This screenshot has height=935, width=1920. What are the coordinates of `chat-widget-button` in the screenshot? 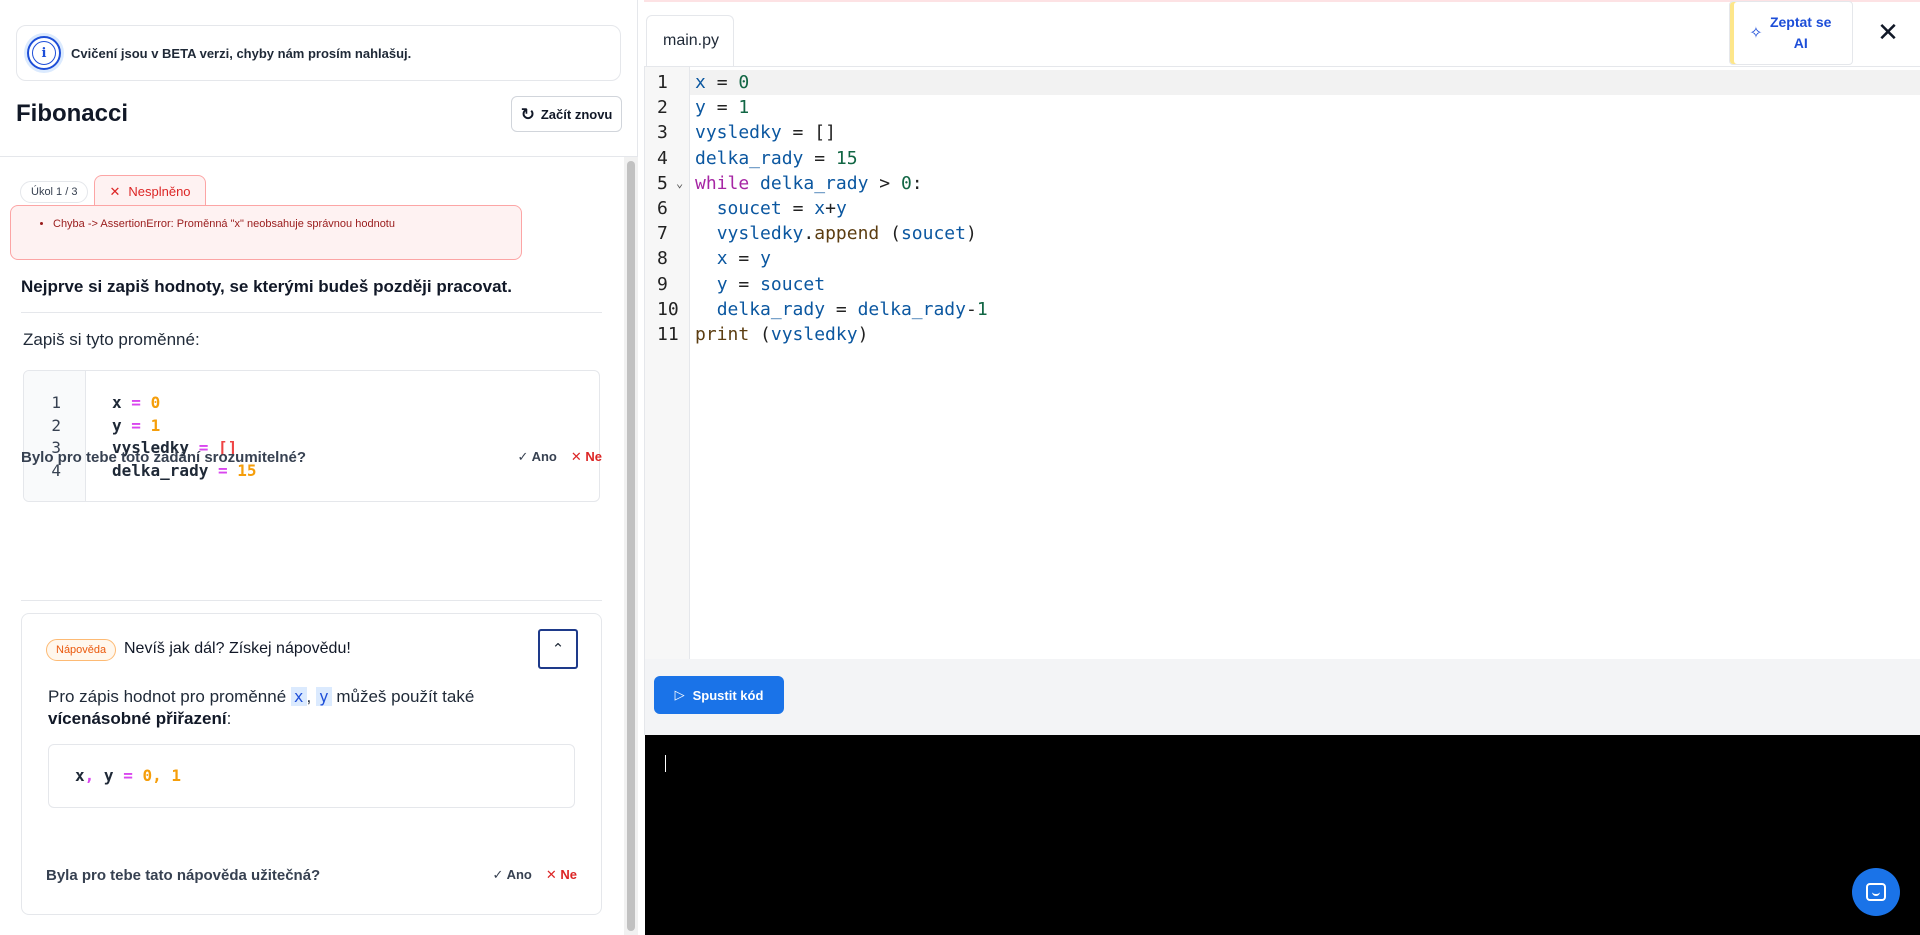 It's located at (1876, 892).